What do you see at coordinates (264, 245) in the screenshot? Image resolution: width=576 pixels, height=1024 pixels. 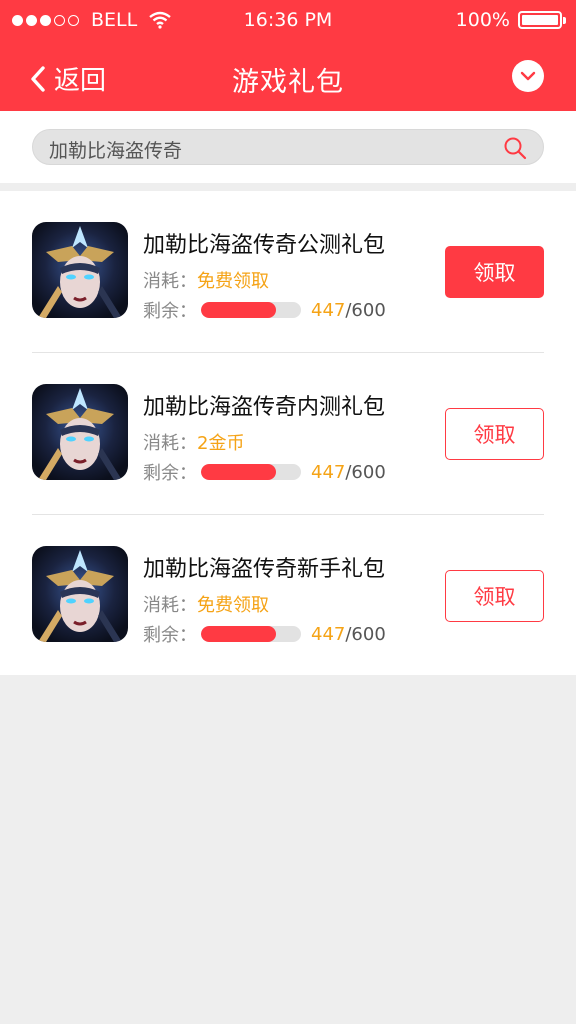 I see `gift-name: 加勒比海盗传奇公测礼包` at bounding box center [264, 245].